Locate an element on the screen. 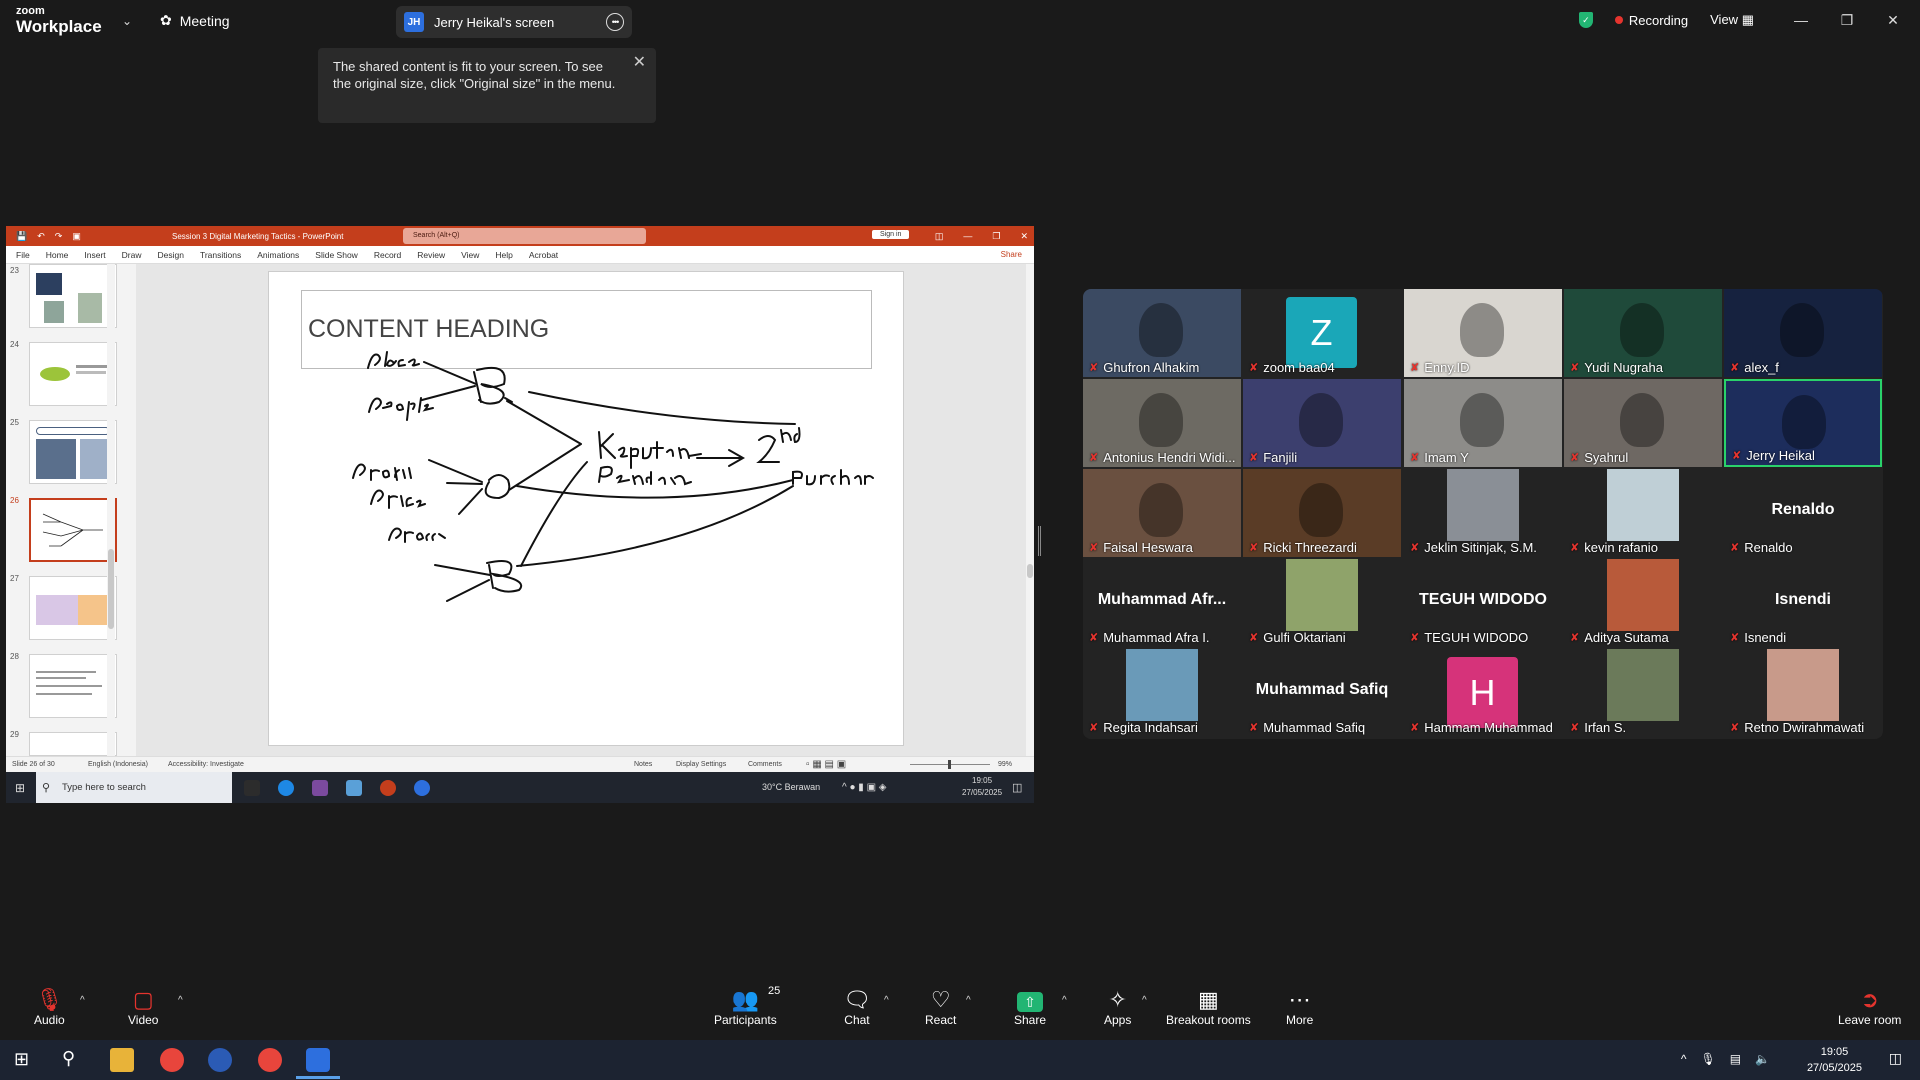 The height and width of the screenshot is (1080, 1920). participant-tile: ✘ Fanjili is located at coordinates (1322, 423).